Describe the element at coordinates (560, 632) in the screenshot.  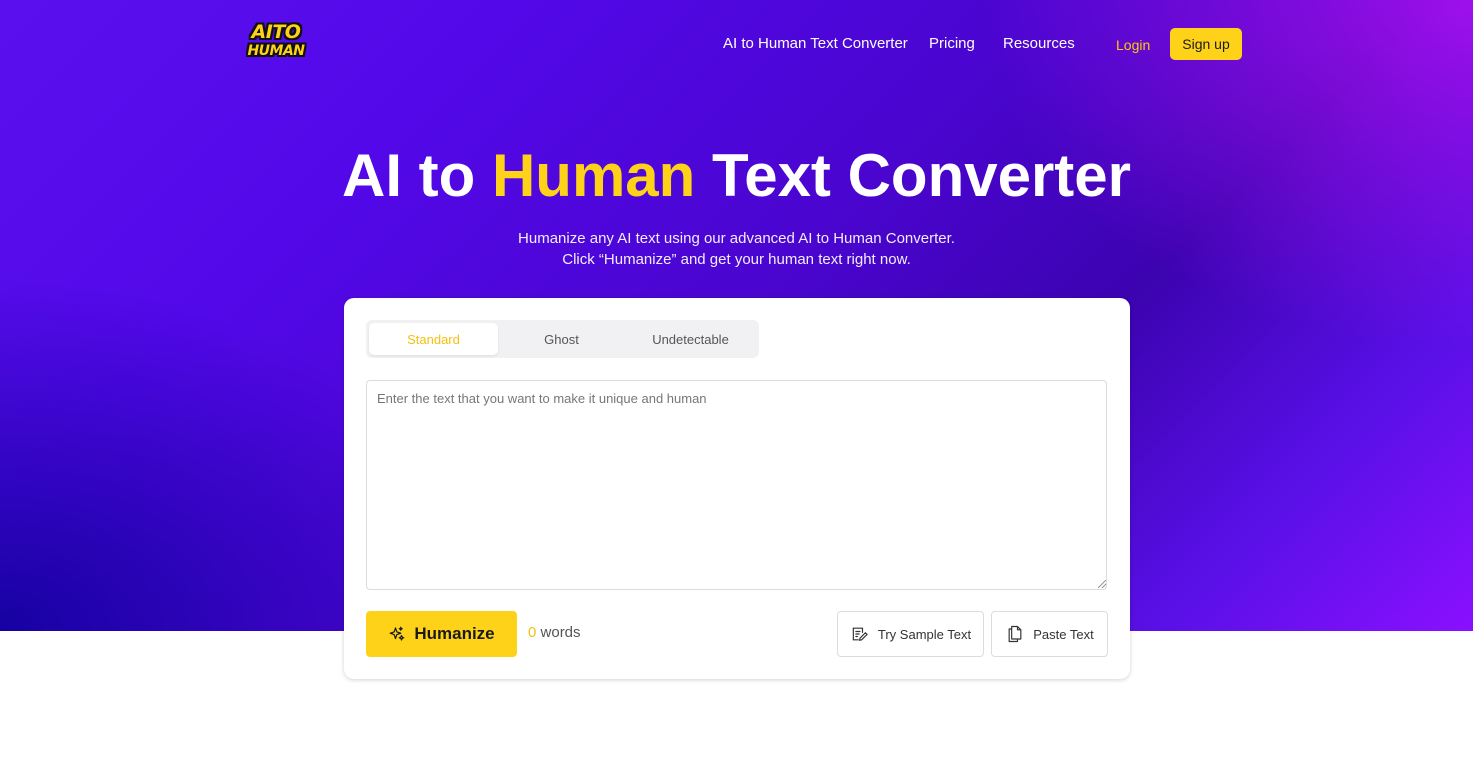
I see `word-count-label: words` at that location.